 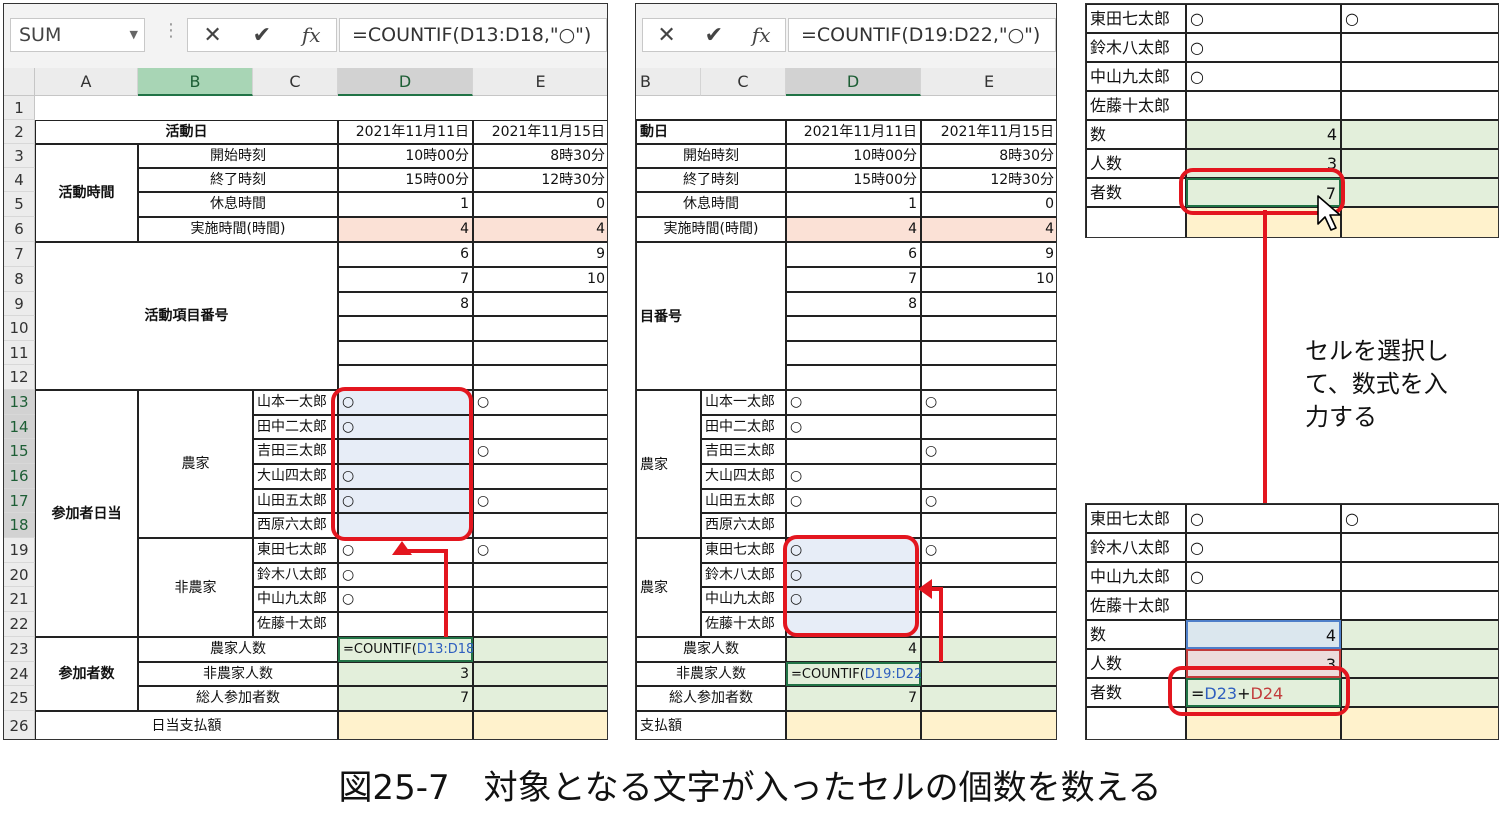 I want to click on row-header: 9, so click(x=19, y=304).